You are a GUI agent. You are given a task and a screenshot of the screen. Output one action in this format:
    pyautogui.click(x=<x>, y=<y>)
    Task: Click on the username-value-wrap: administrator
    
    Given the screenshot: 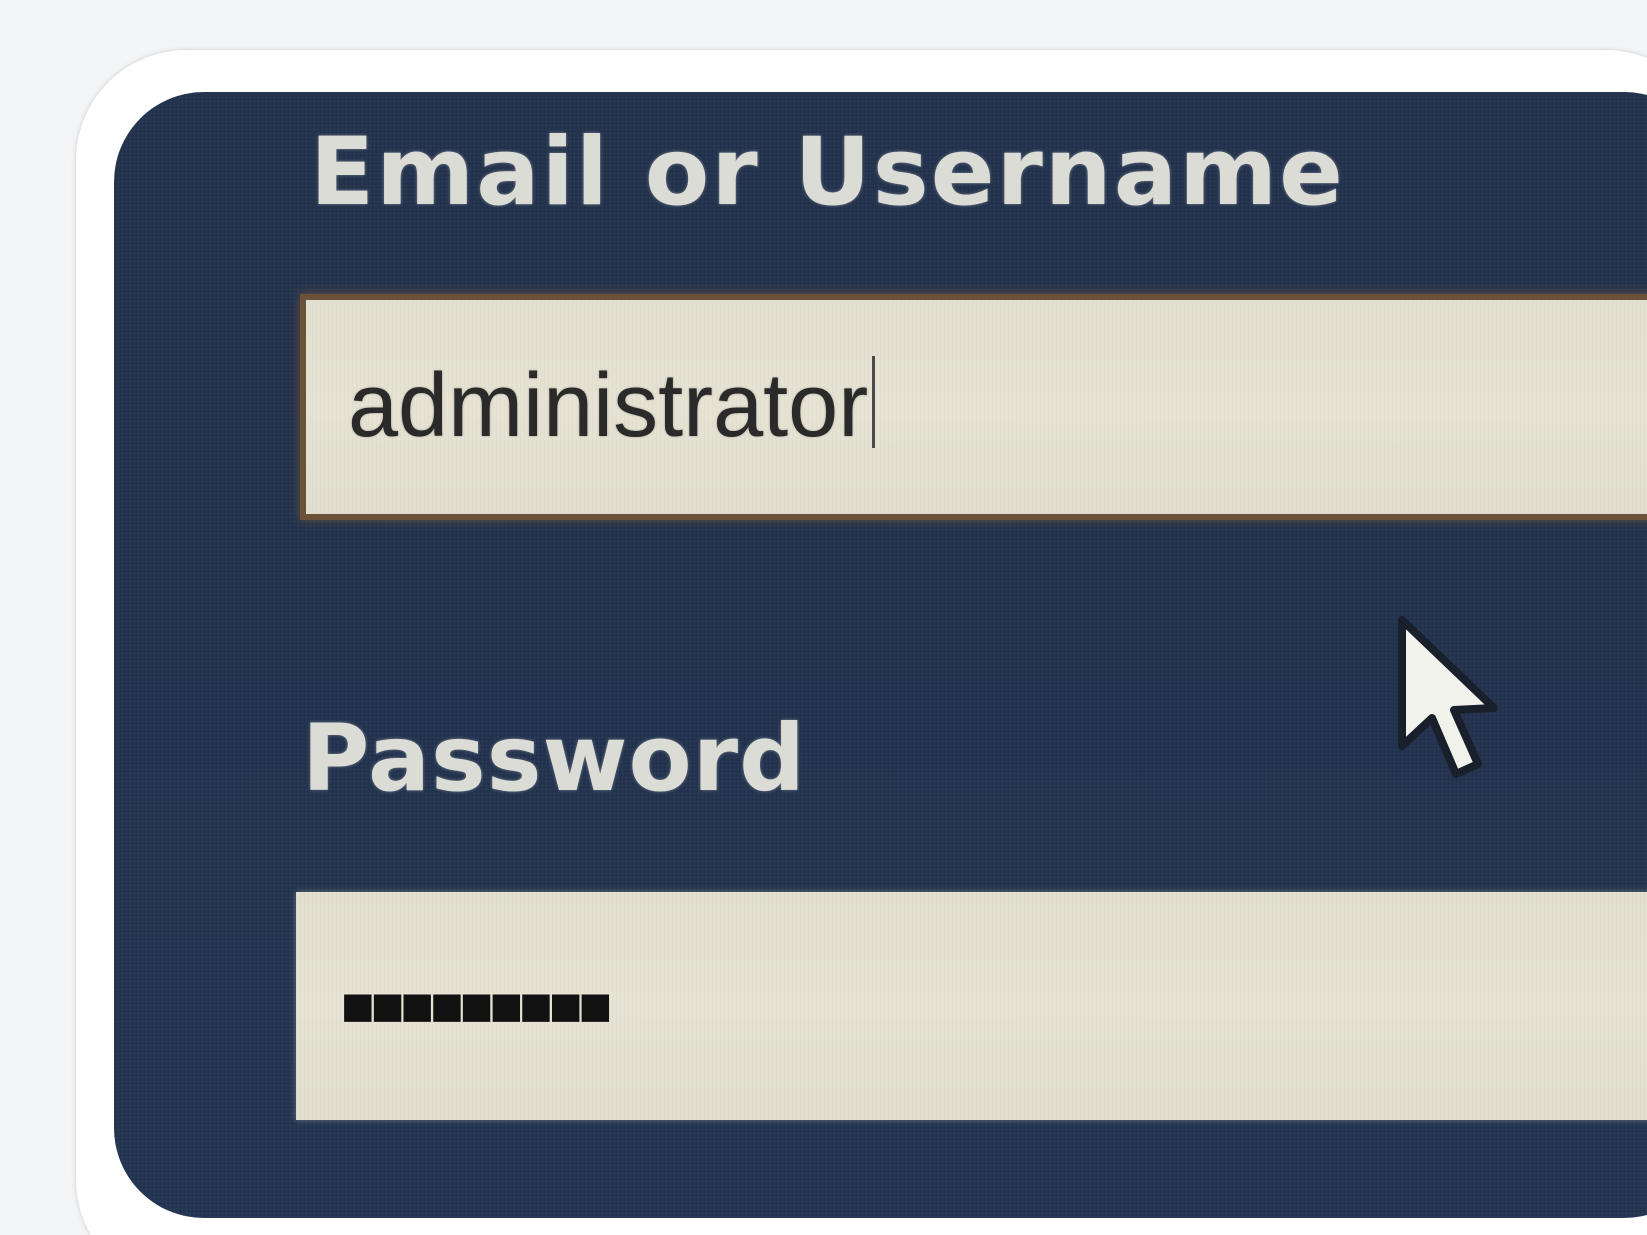 What is the action you would take?
    pyautogui.click(x=612, y=406)
    